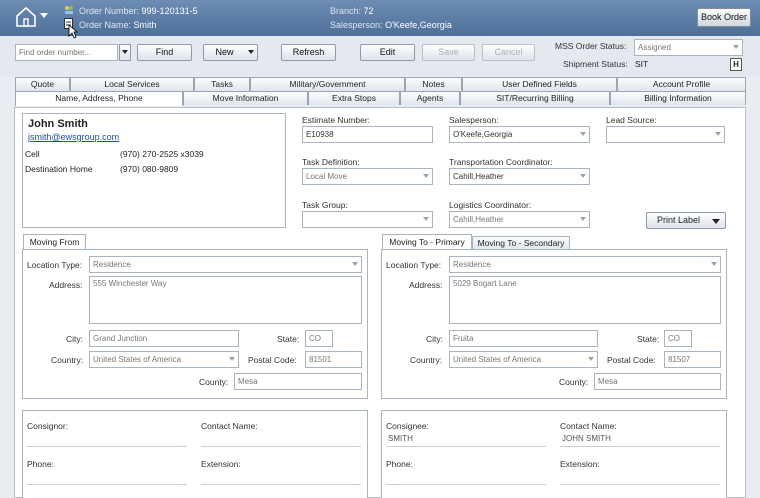  Describe the element at coordinates (681, 84) in the screenshot. I see `tab-account-profile: Account Profile` at that location.